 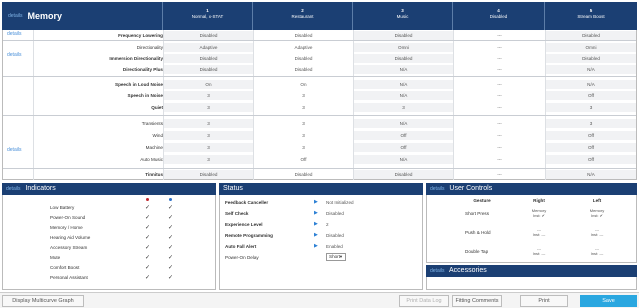 What do you see at coordinates (539, 232) in the screenshot?
I see `push-hold-right: --- Inst: ---` at bounding box center [539, 232].